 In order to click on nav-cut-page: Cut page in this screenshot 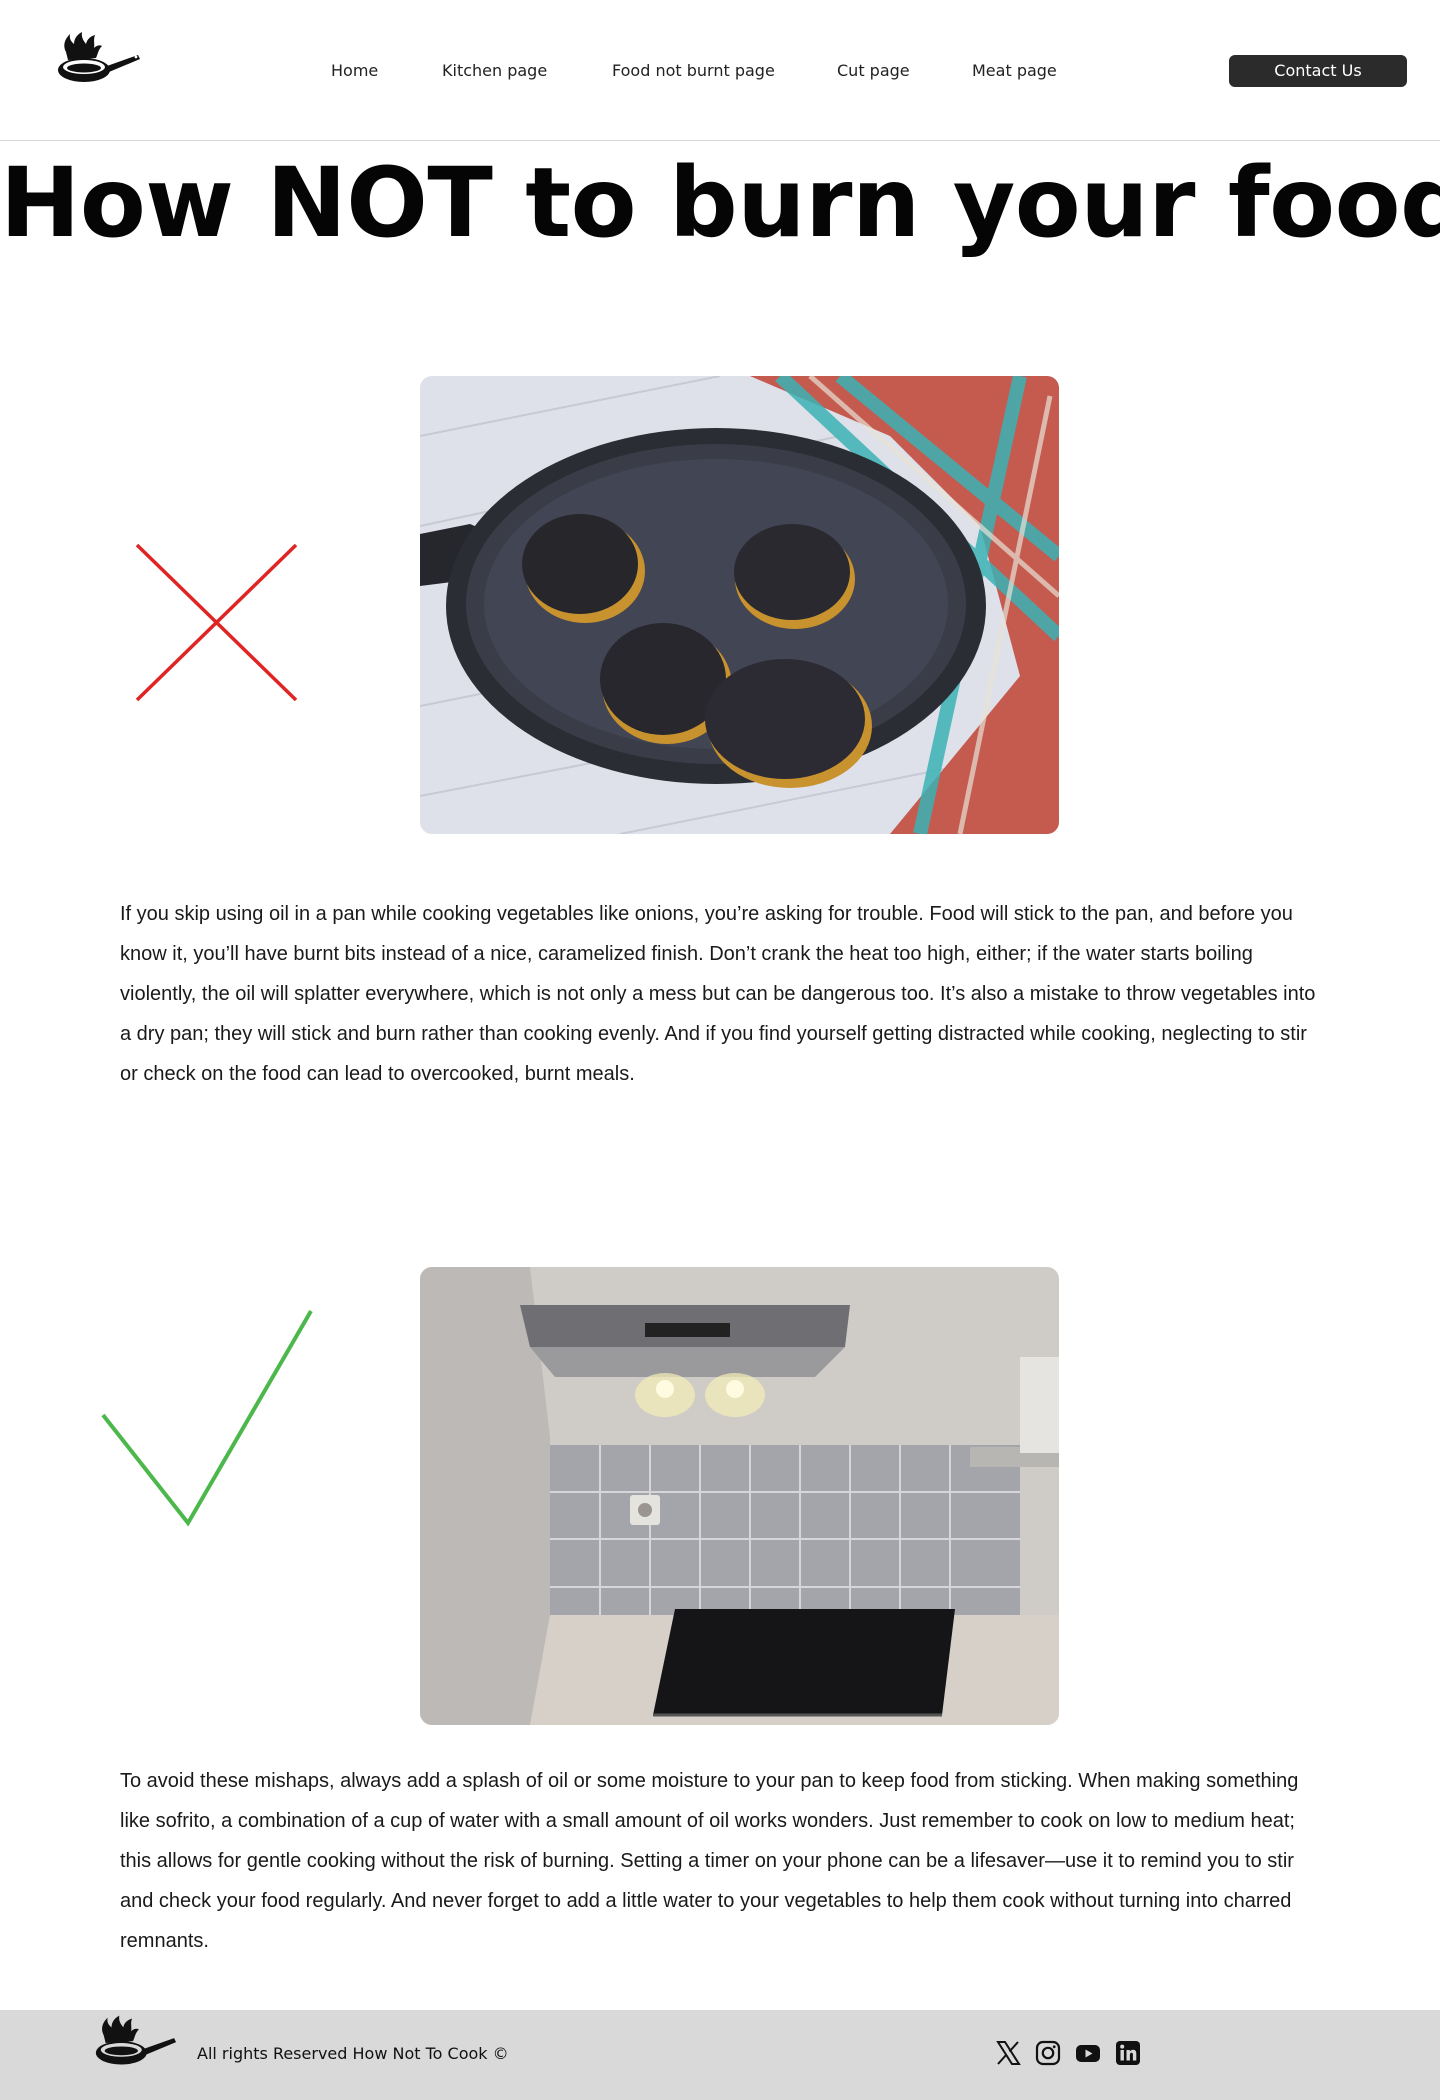, I will do `click(873, 70)`.